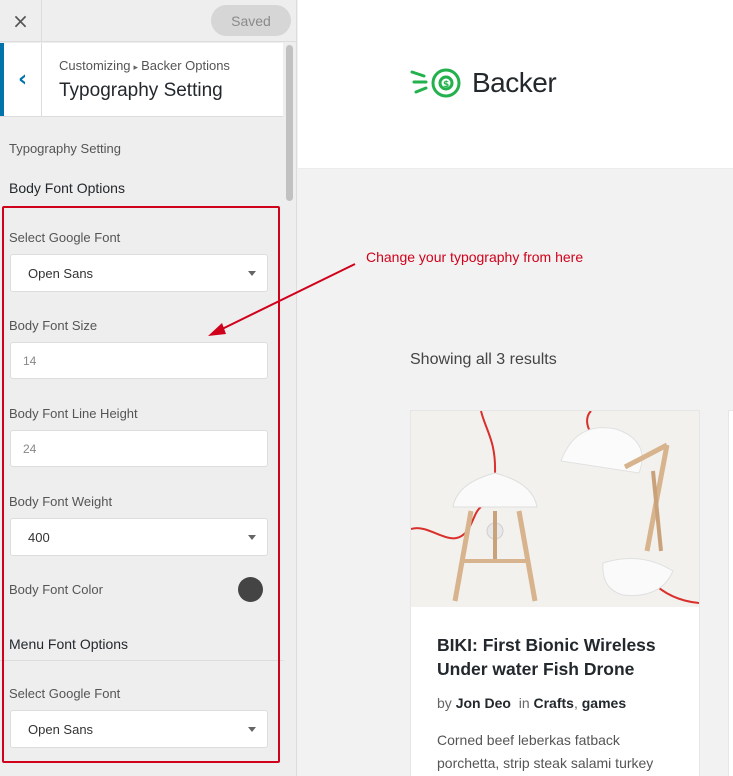 Image resolution: width=733 pixels, height=776 pixels. What do you see at coordinates (139, 448) in the screenshot?
I see `line-height-input: 24` at bounding box center [139, 448].